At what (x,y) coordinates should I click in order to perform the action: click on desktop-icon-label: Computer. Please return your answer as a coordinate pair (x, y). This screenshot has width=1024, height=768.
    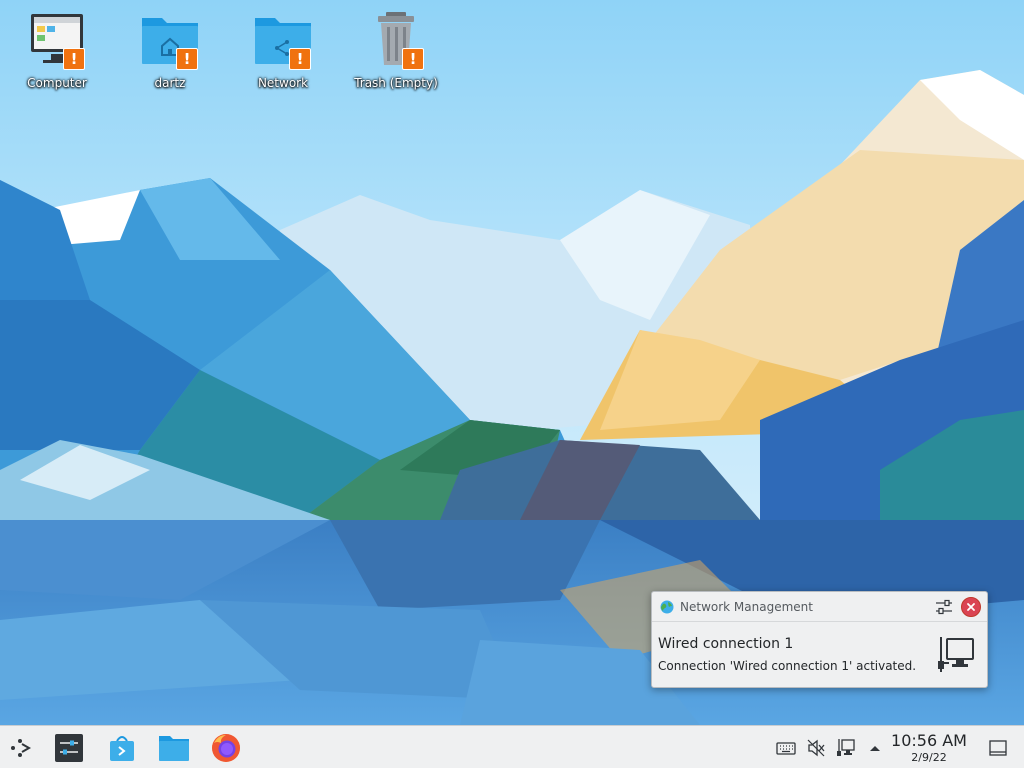
    Looking at the image, I should click on (57, 83).